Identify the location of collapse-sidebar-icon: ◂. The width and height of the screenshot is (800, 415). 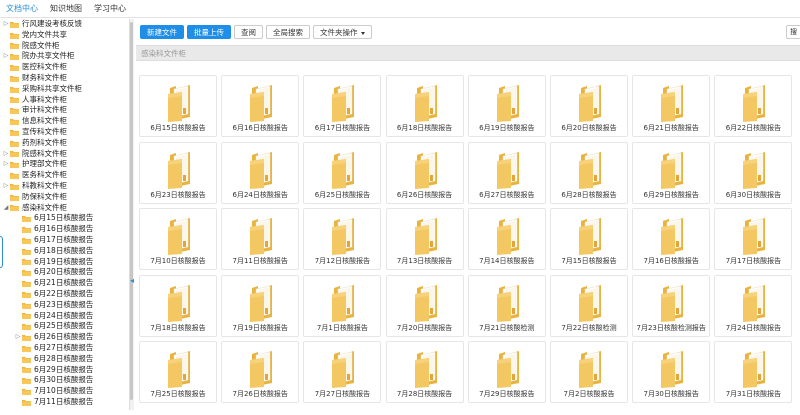
(132, 281).